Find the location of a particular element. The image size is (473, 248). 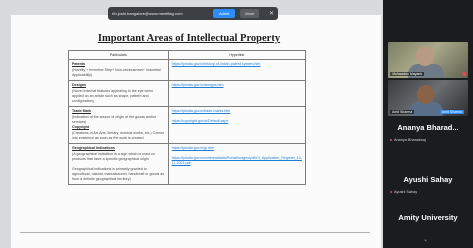

area-title: Geographical Indications is located at coordinates (93, 148).